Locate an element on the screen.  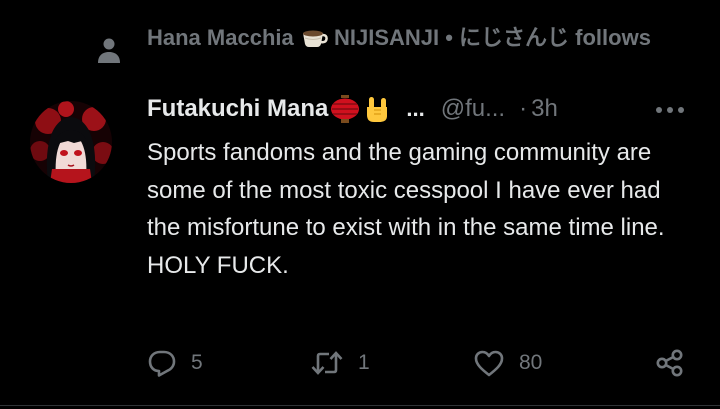
tweet-header: Futakuchi Mana ... @fu... · 3h is located at coordinates (352, 109).